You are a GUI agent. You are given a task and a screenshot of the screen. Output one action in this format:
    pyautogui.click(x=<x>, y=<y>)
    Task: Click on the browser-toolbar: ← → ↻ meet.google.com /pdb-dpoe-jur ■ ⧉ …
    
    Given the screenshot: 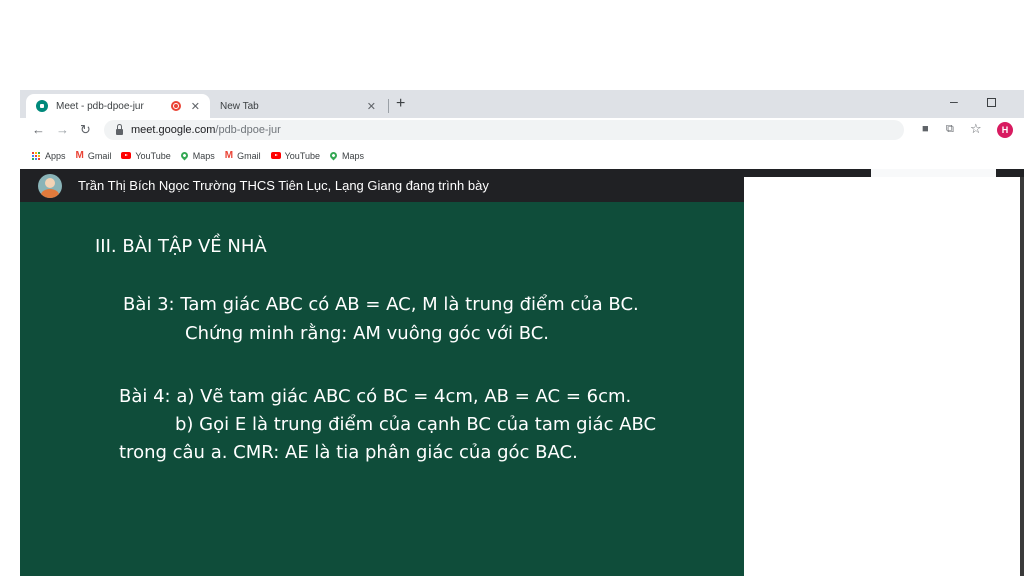 What is the action you would take?
    pyautogui.click(x=522, y=130)
    